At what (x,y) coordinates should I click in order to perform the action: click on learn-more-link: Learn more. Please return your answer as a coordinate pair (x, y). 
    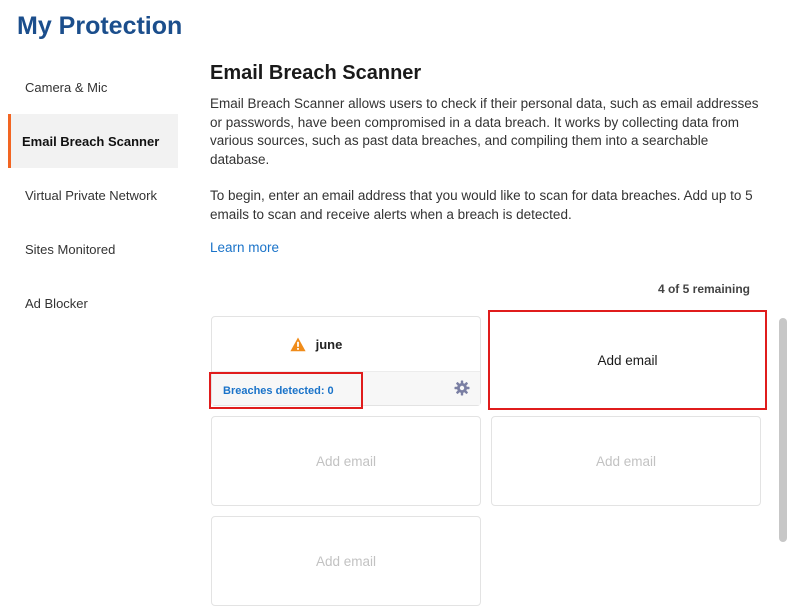
    Looking at the image, I should click on (244, 247).